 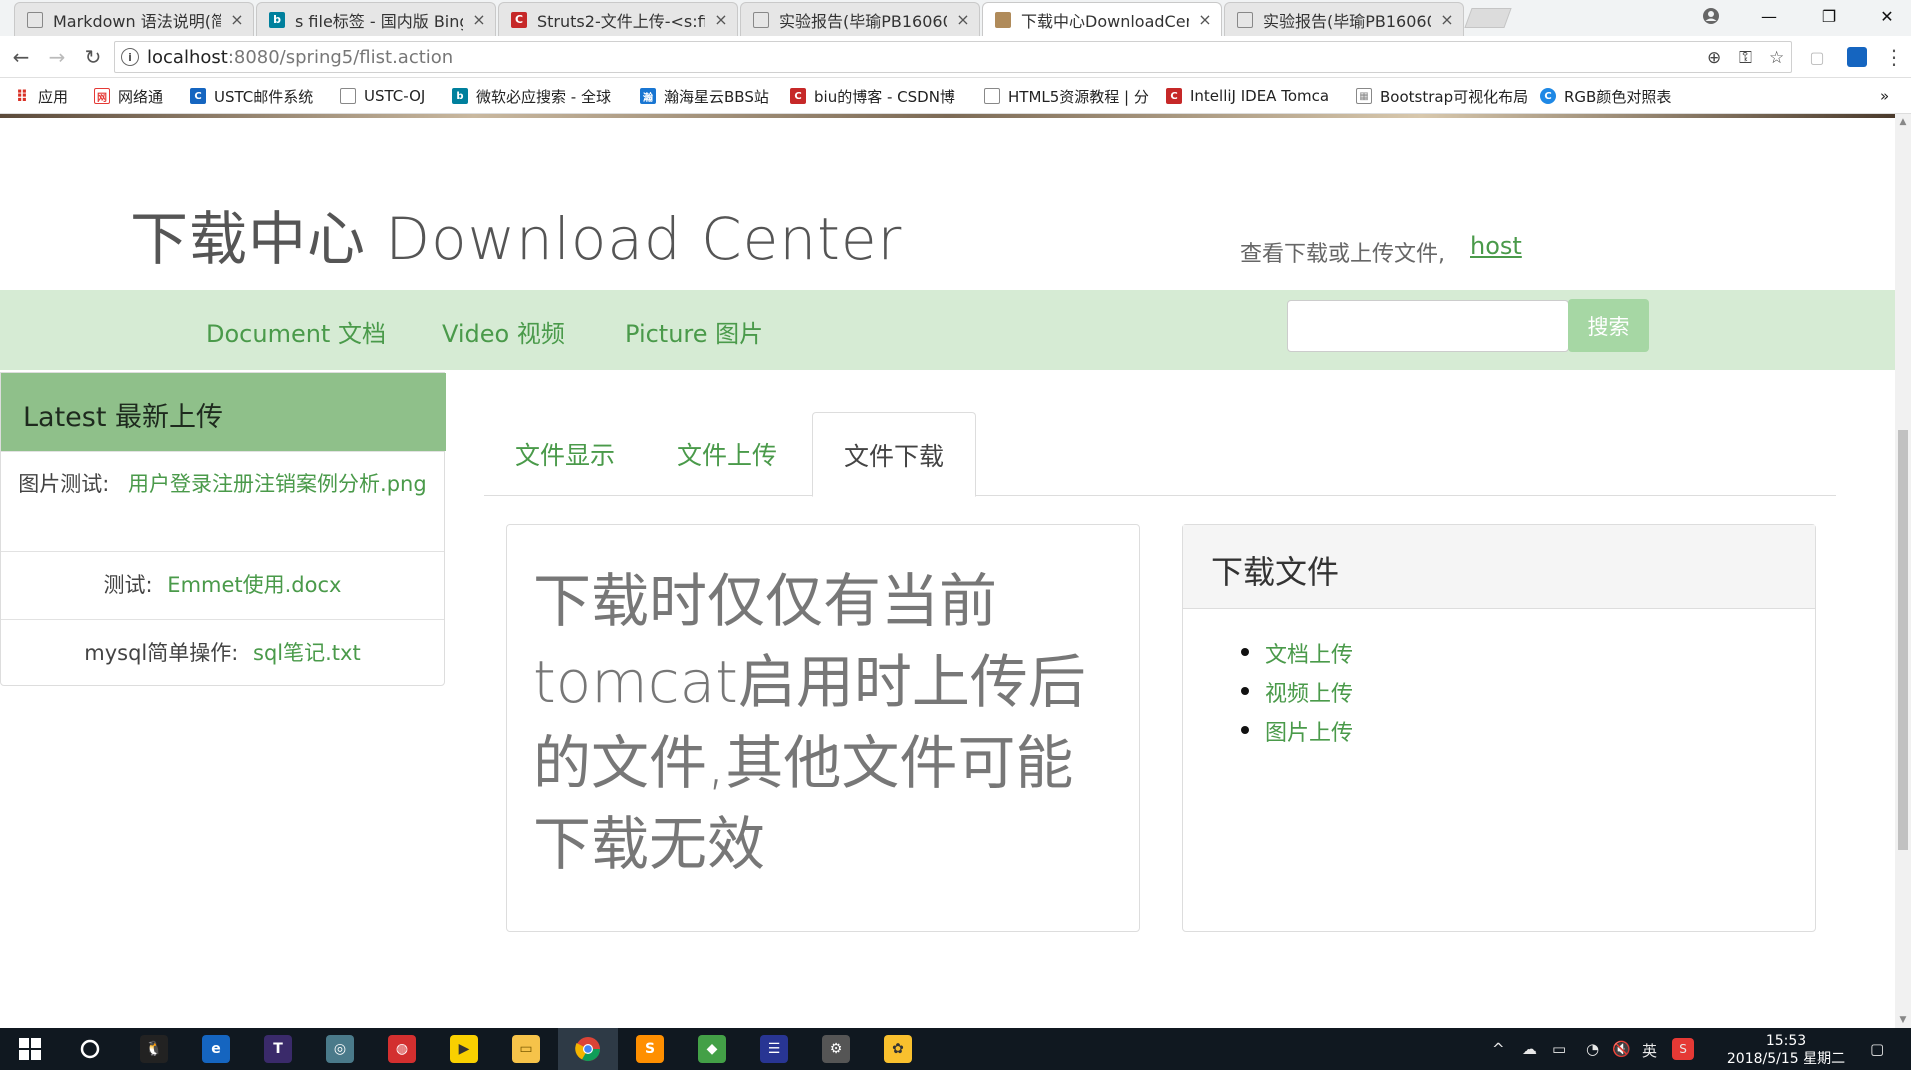 I want to click on restore-button: ❐, so click(x=1829, y=16).